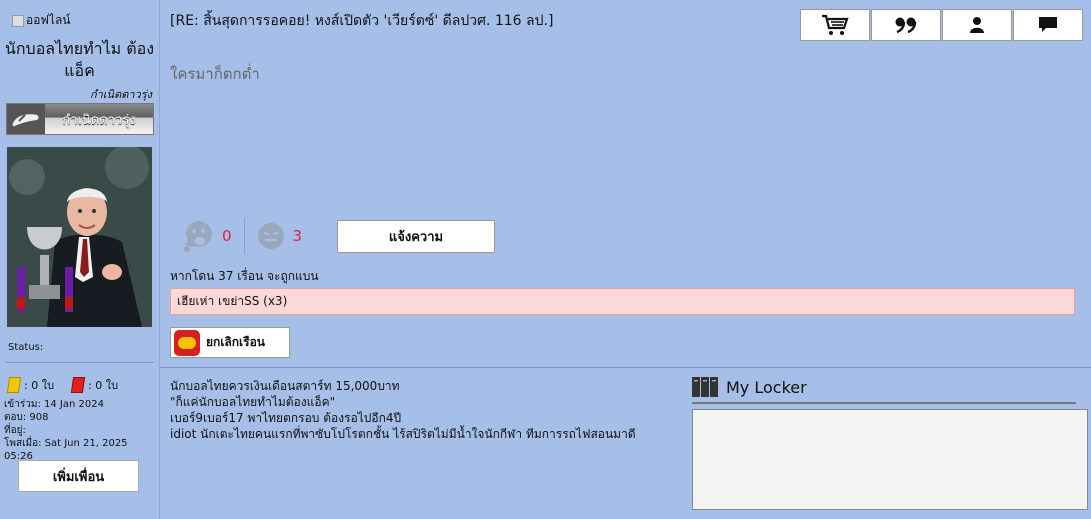 The width and height of the screenshot is (1091, 519). Describe the element at coordinates (26, 417) in the screenshot. I see `reply-count: ตอบ: 908` at that location.